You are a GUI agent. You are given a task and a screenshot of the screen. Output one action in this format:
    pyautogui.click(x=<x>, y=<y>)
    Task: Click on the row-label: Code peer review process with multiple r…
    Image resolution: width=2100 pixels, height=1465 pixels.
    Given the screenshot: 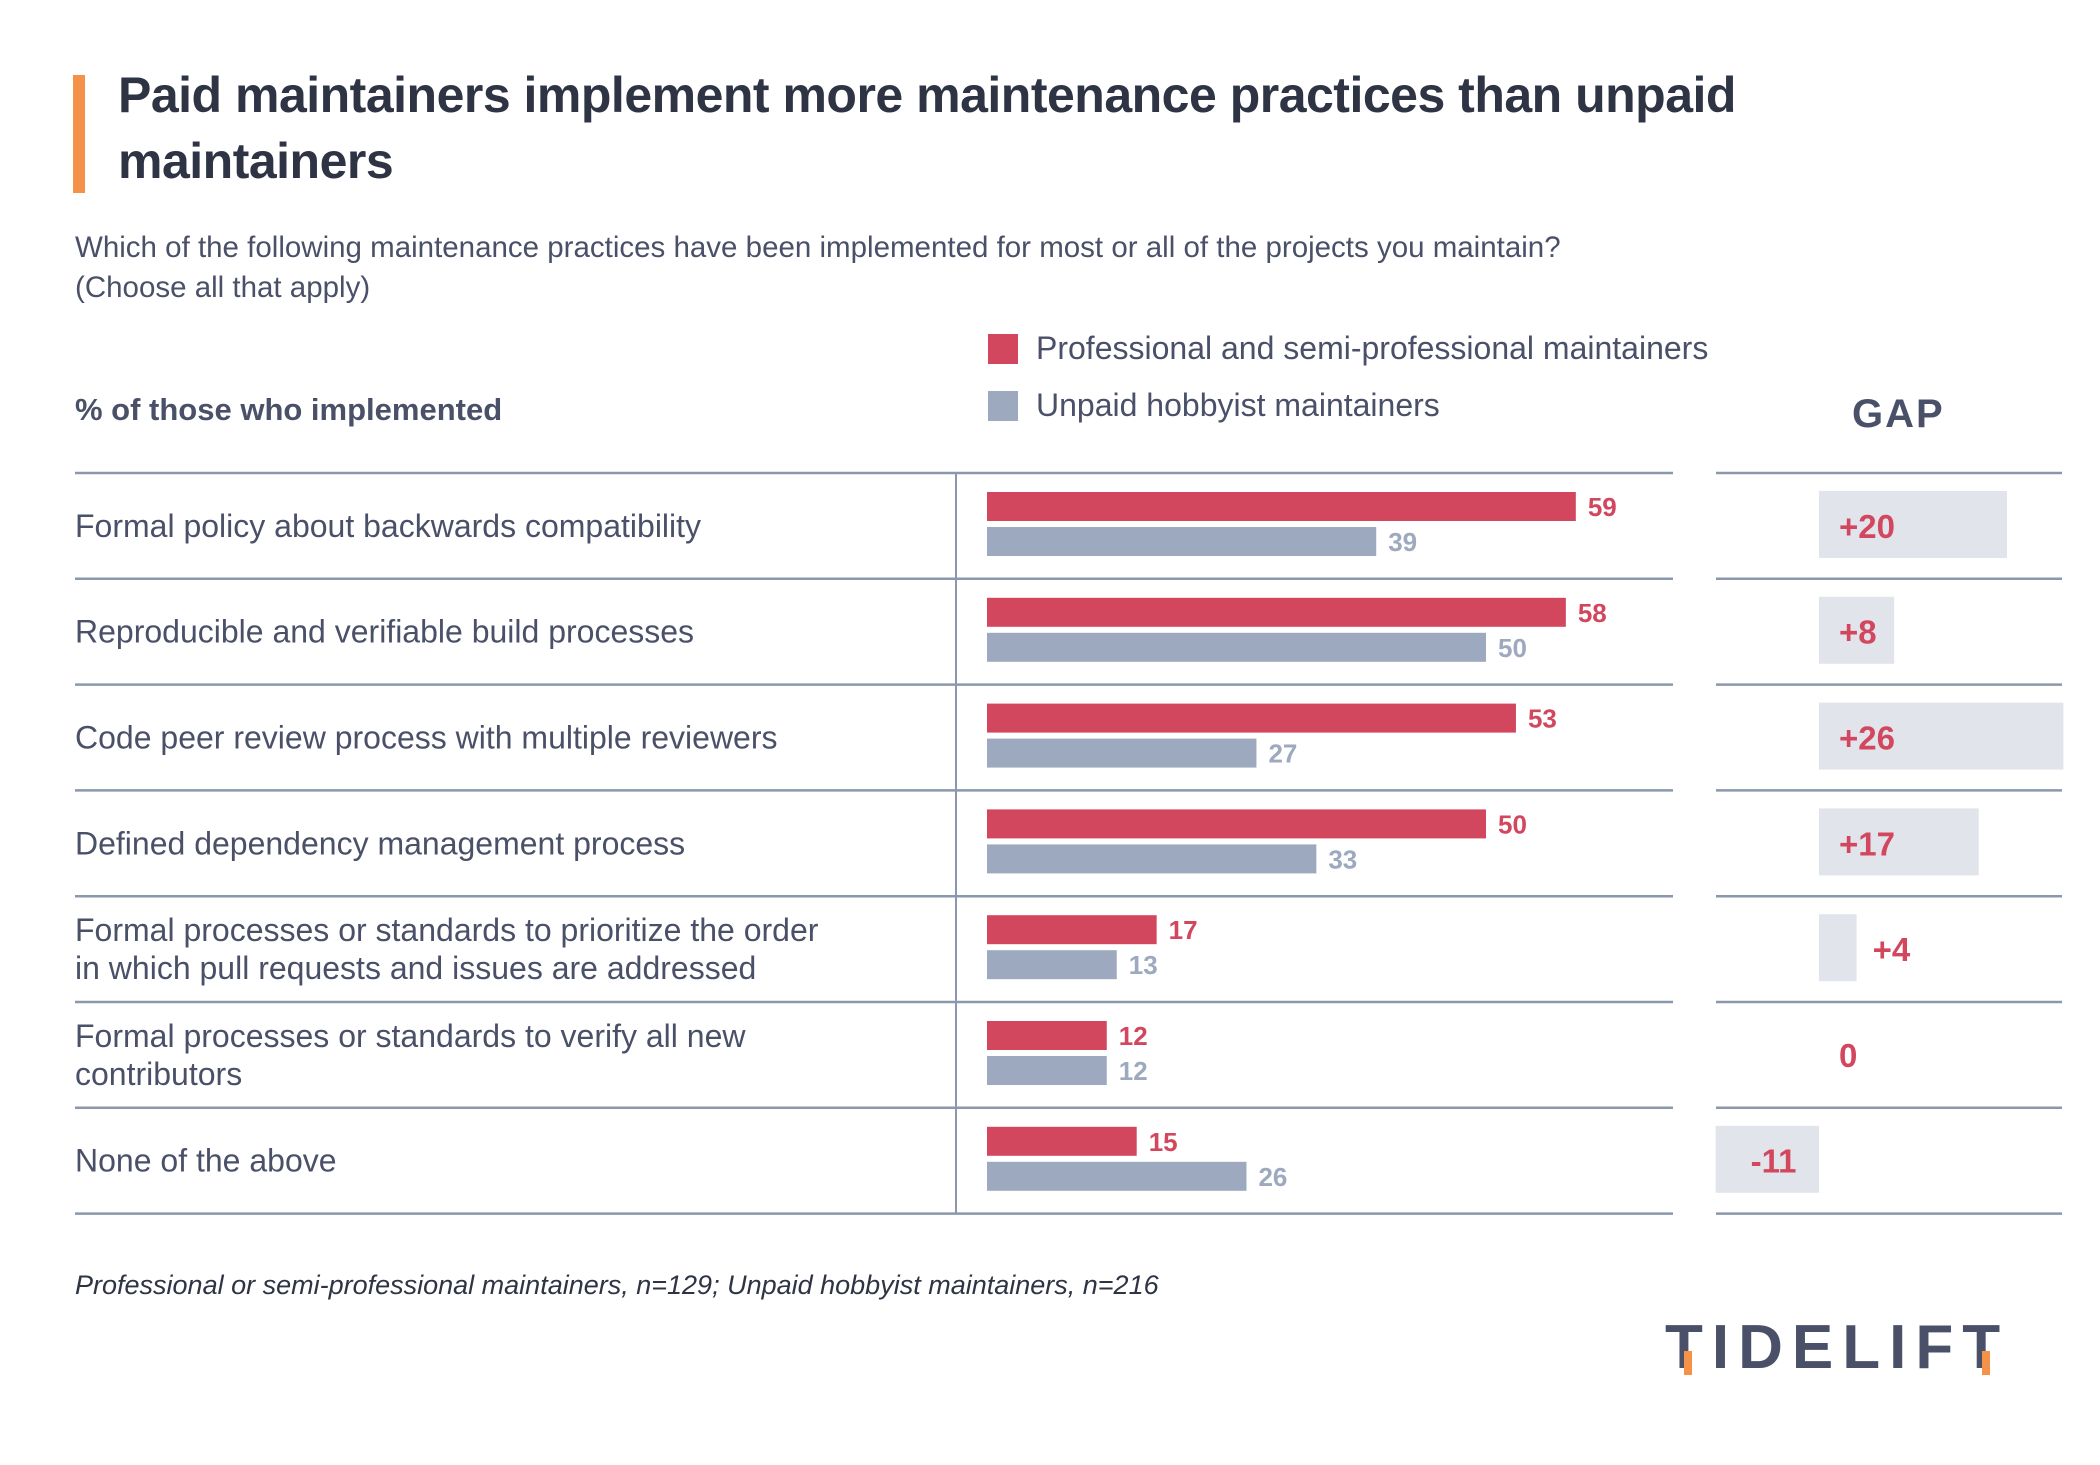 What is the action you would take?
    pyautogui.click(x=426, y=738)
    